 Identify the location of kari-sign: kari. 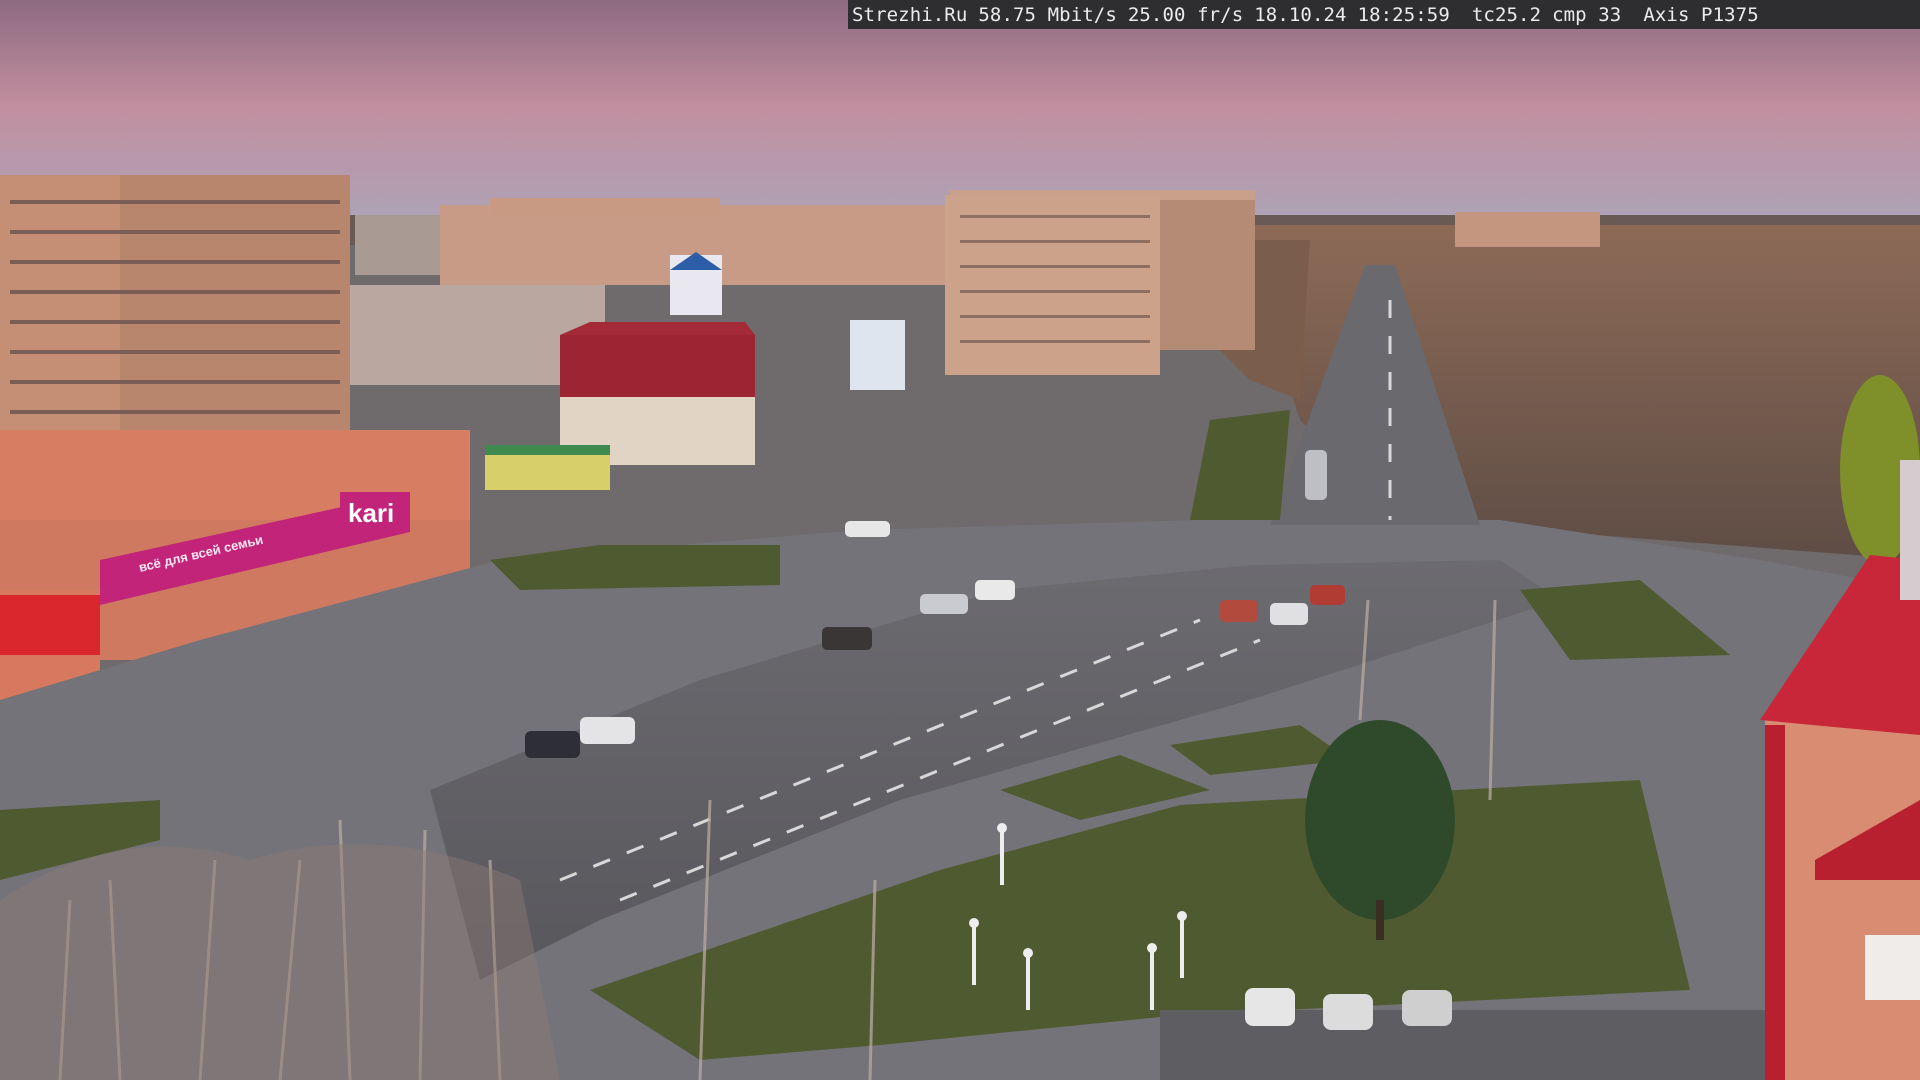
(371, 513).